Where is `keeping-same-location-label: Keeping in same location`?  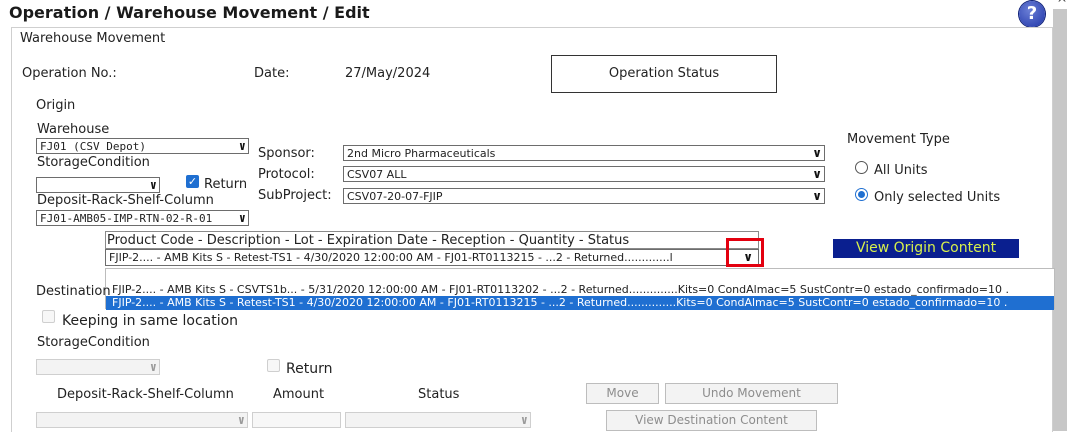
keeping-same-location-label: Keeping in same location is located at coordinates (150, 321).